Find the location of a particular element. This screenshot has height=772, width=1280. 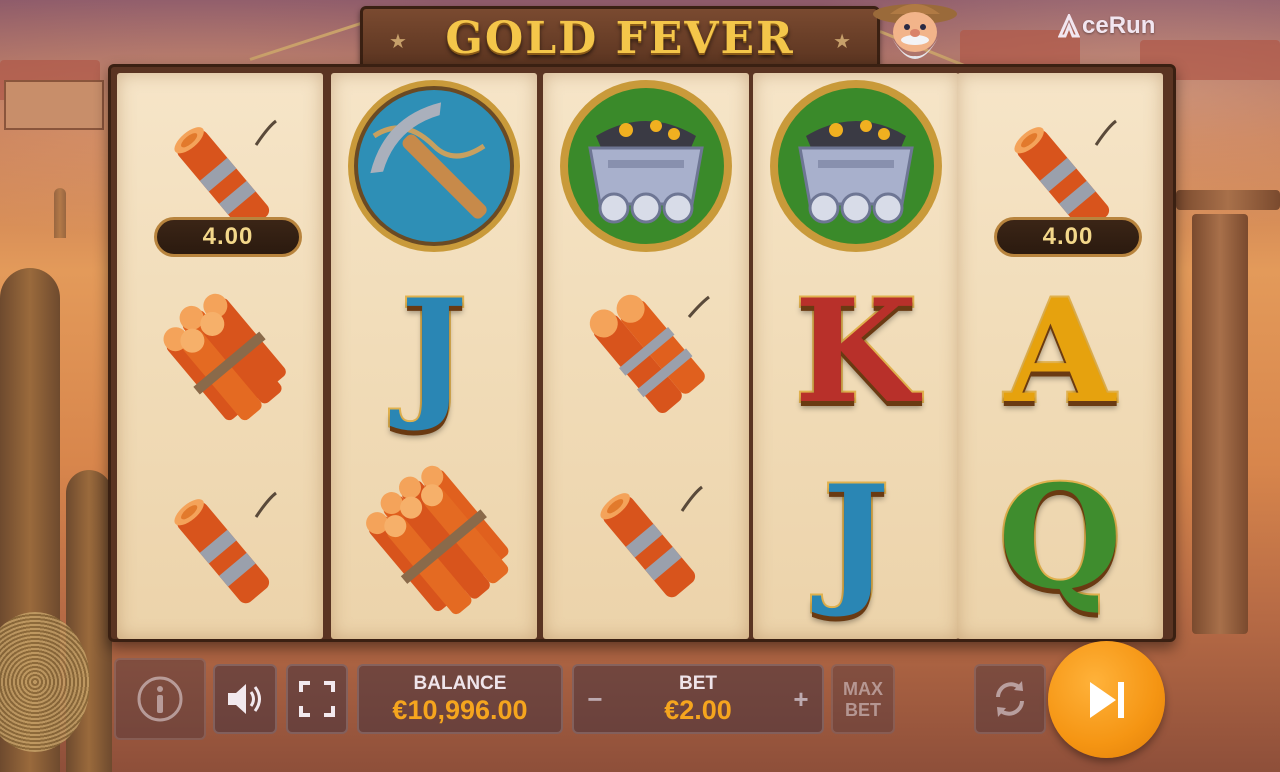

balance-display: BALANCE €10,996.00 is located at coordinates (460, 699).